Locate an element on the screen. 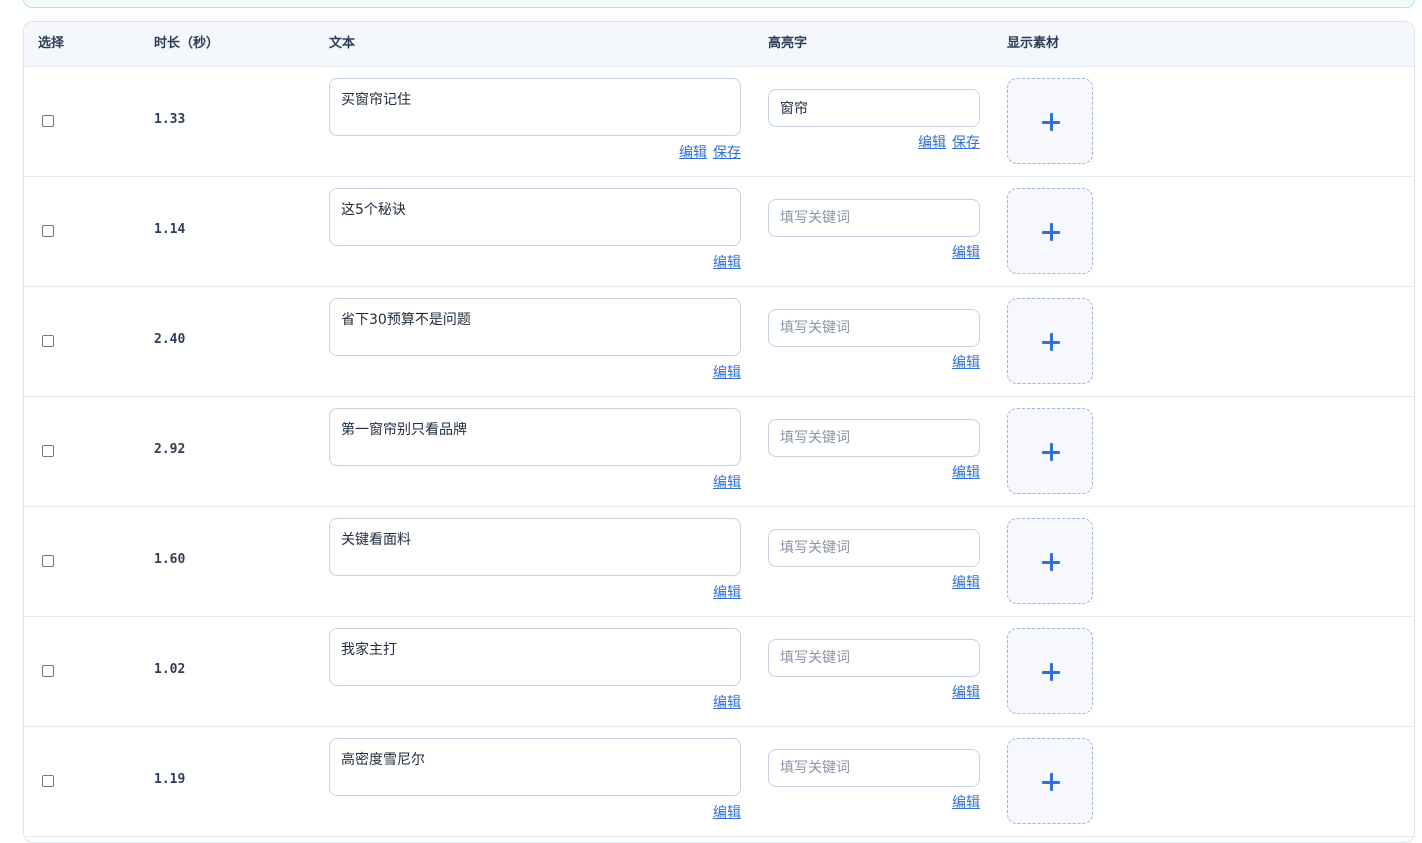 The height and width of the screenshot is (843, 1422). top-banner is located at coordinates (719, 4).